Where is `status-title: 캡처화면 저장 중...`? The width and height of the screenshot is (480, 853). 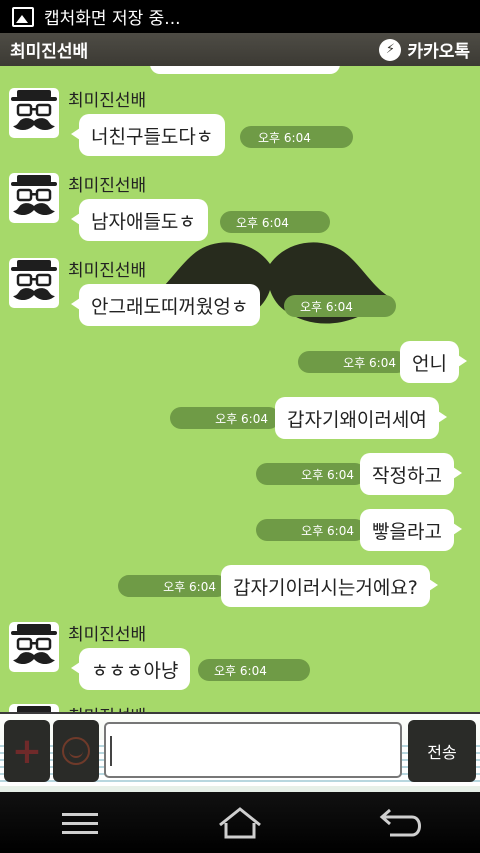
status-title: 캡처화면 저장 중... is located at coordinates (112, 19).